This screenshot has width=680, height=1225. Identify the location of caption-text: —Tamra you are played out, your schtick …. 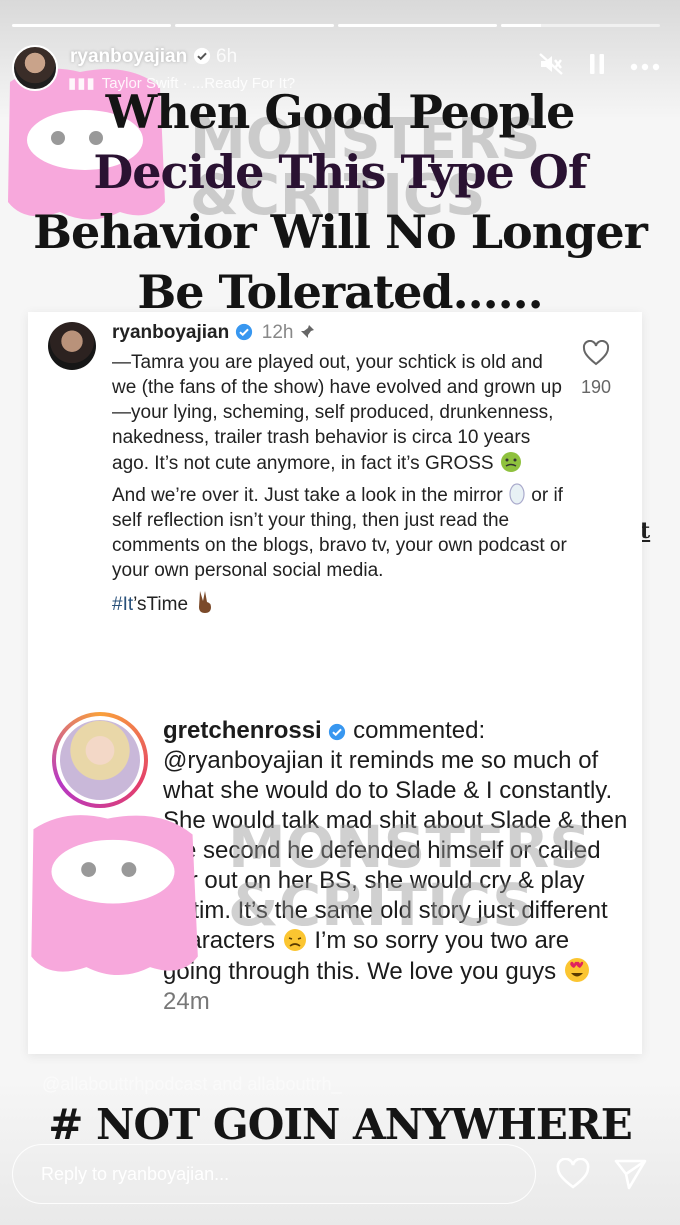
(337, 413).